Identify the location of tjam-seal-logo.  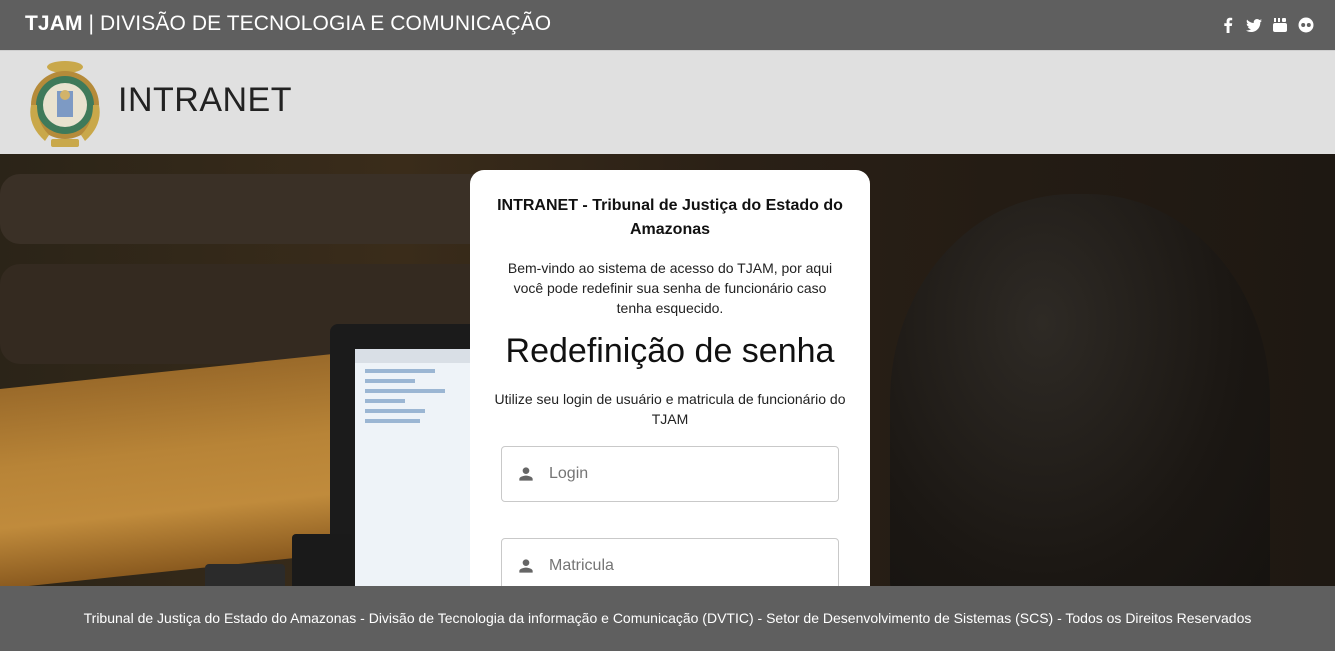
(65, 104).